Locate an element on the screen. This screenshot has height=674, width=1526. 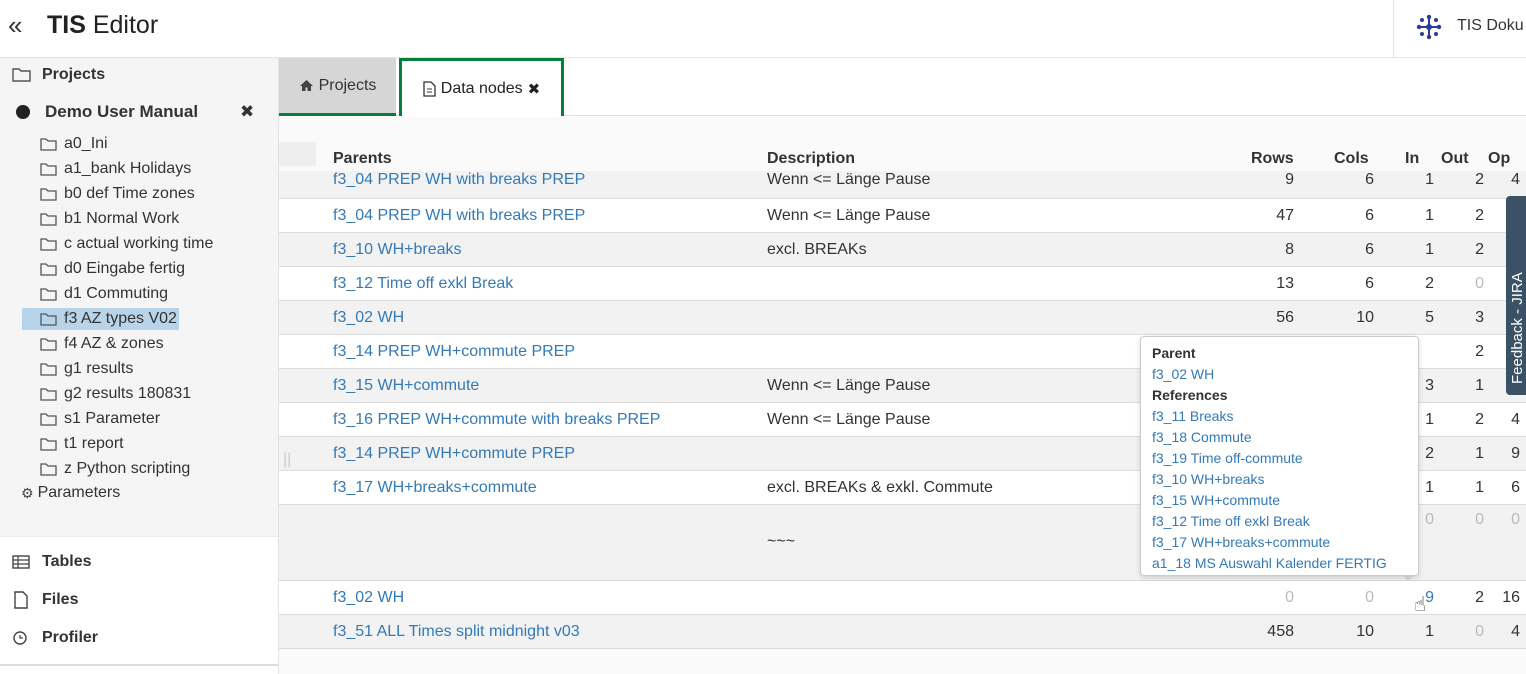
parent-link: f3_15 WH+commute is located at coordinates (406, 386).